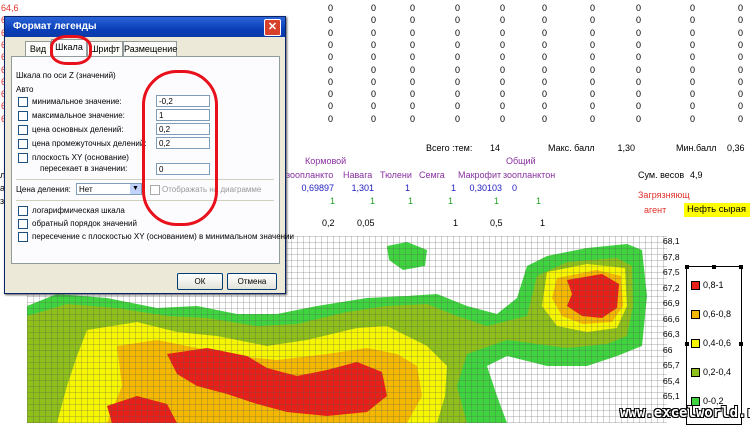  Describe the element at coordinates (180, 148) in the screenshot. I see `annotation-circle-inputs` at that location.